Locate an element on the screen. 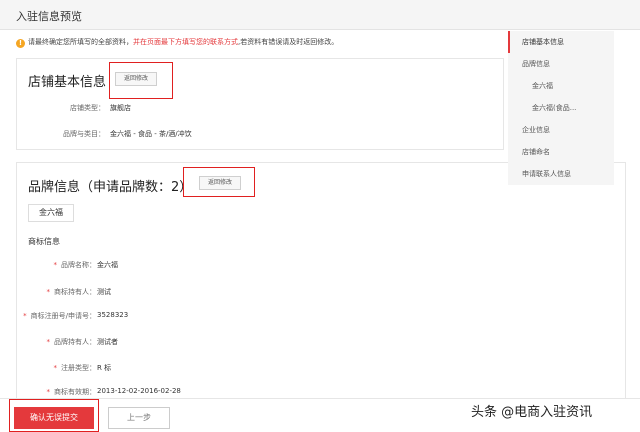  watermark: 头条 @电商入驻资讯 is located at coordinates (532, 412).